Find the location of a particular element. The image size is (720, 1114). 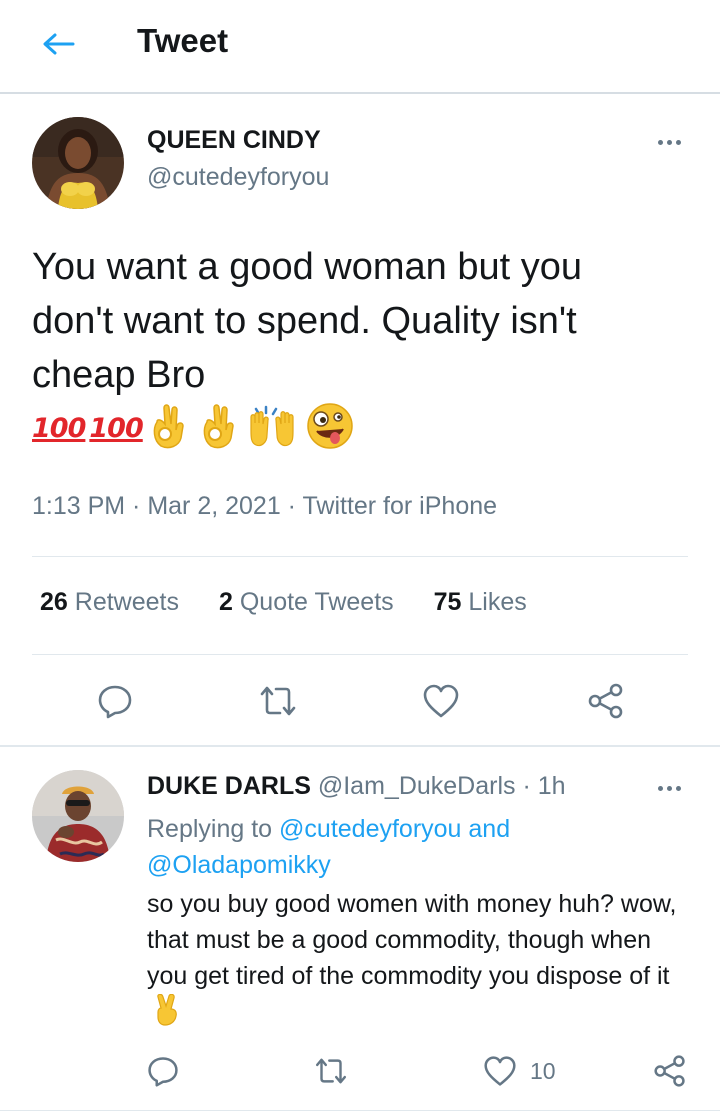

reply-retweet-button is located at coordinates (331, 1071).